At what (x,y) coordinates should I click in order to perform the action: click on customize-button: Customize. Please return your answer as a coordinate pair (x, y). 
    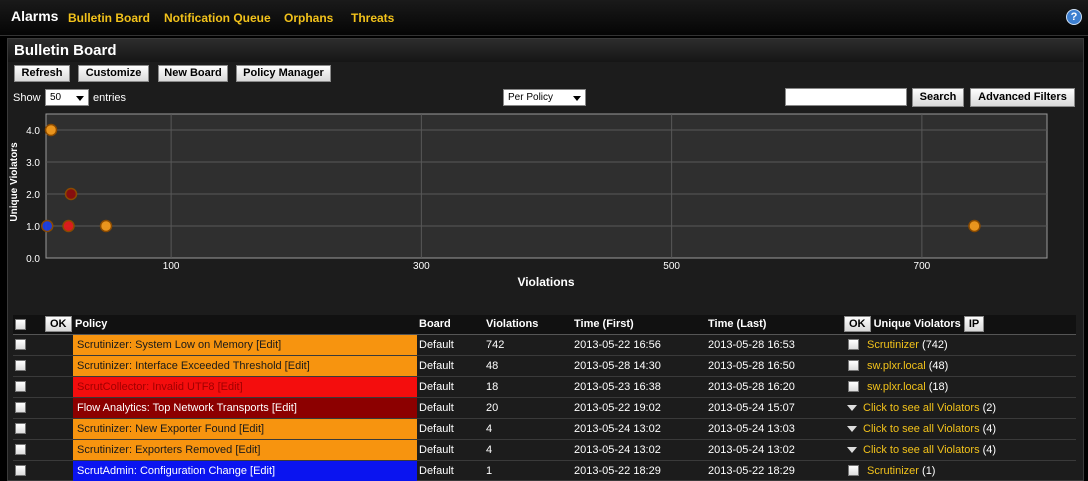
    Looking at the image, I should click on (113, 73).